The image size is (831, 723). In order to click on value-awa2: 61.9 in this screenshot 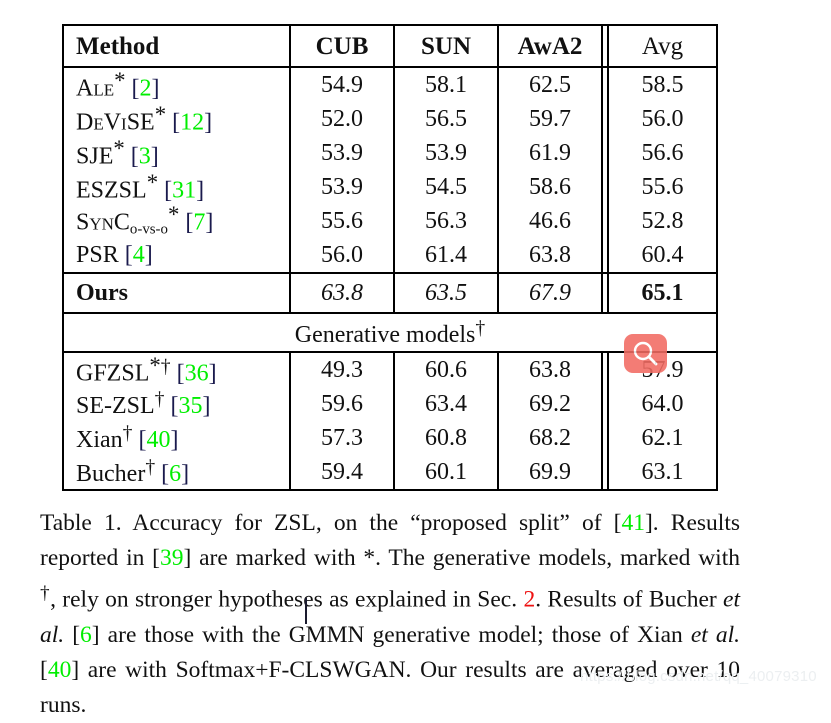, I will do `click(550, 153)`.